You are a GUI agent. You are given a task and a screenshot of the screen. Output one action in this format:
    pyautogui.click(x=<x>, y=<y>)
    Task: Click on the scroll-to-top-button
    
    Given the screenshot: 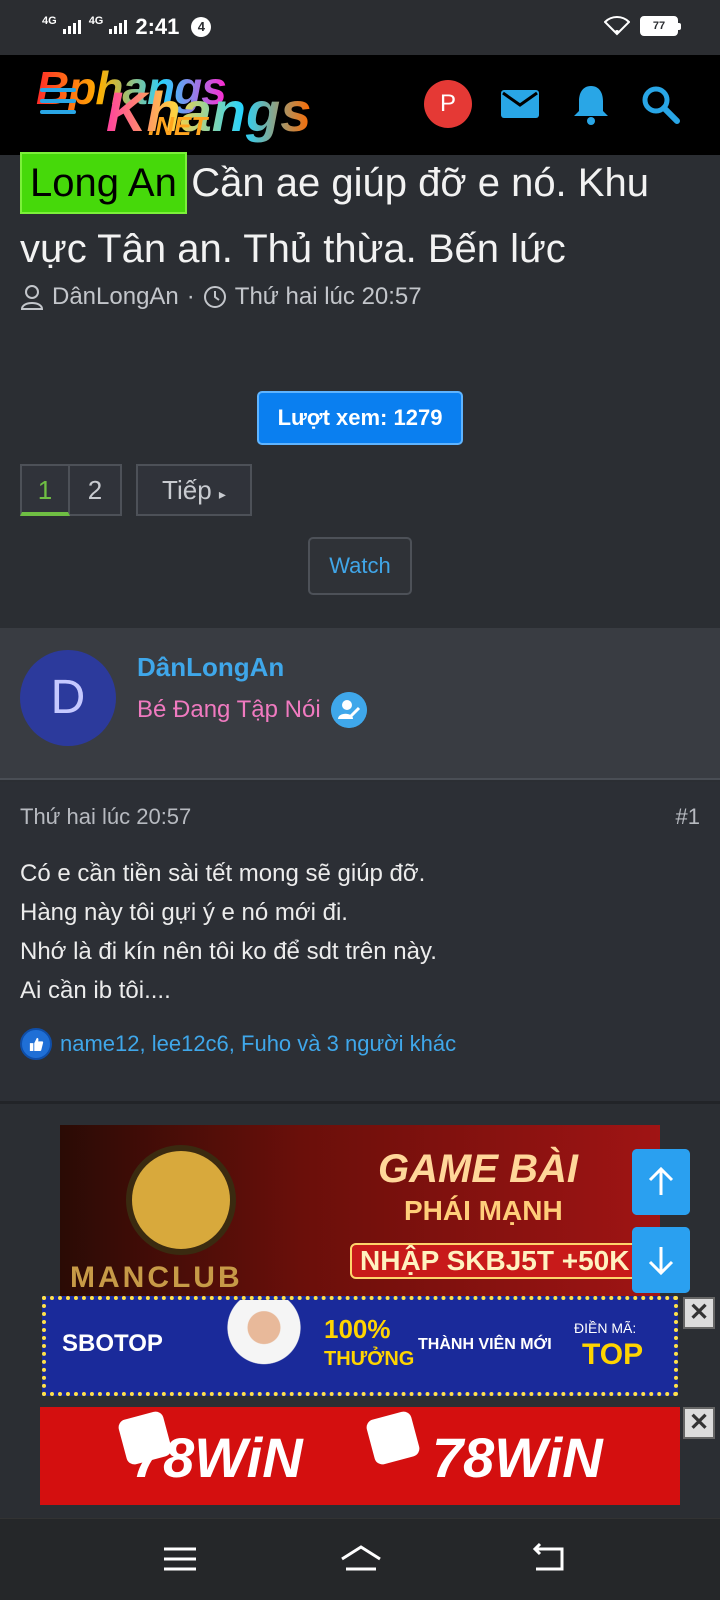 What is the action you would take?
    pyautogui.click(x=661, y=1182)
    